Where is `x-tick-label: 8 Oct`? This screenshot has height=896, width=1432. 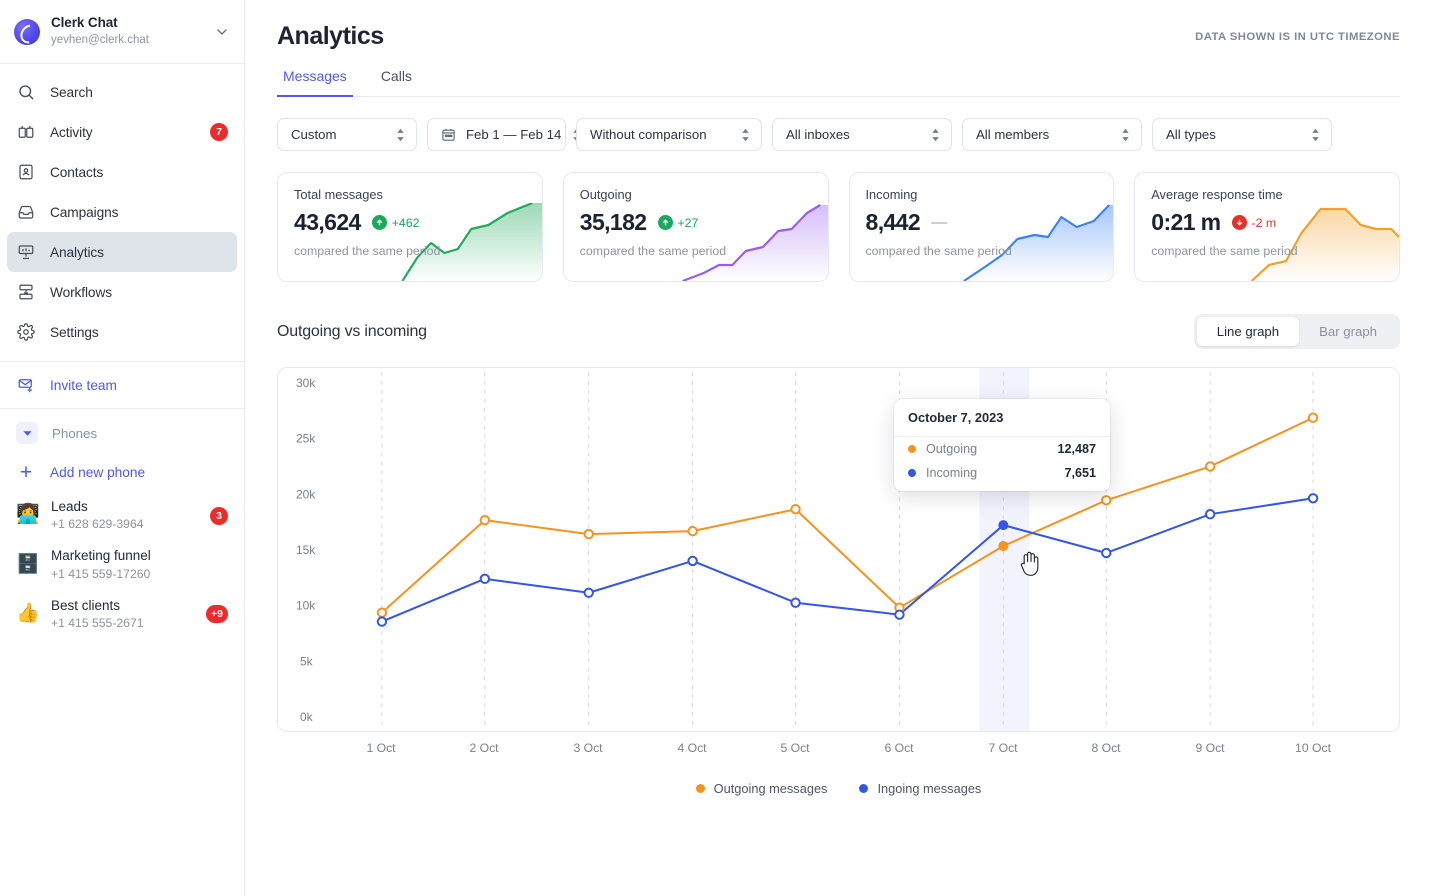
x-tick-label: 8 Oct is located at coordinates (1106, 748).